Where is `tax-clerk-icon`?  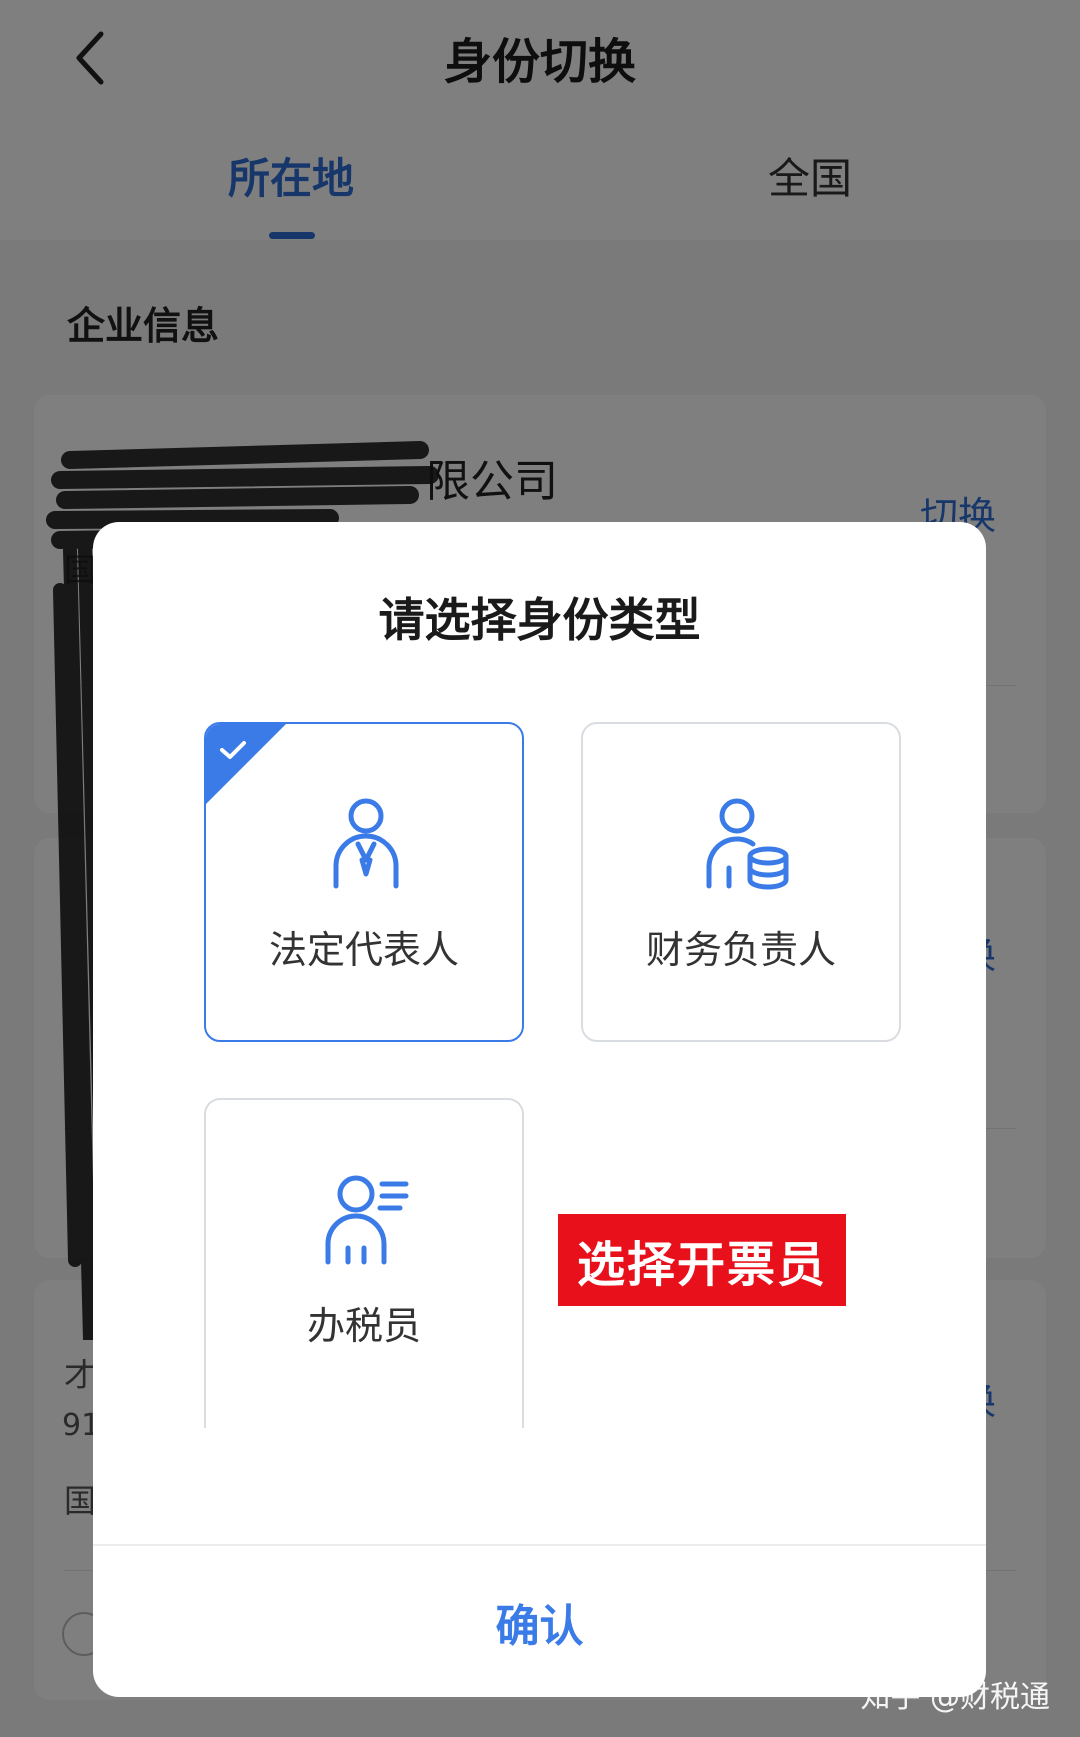 tax-clerk-icon is located at coordinates (367, 1220).